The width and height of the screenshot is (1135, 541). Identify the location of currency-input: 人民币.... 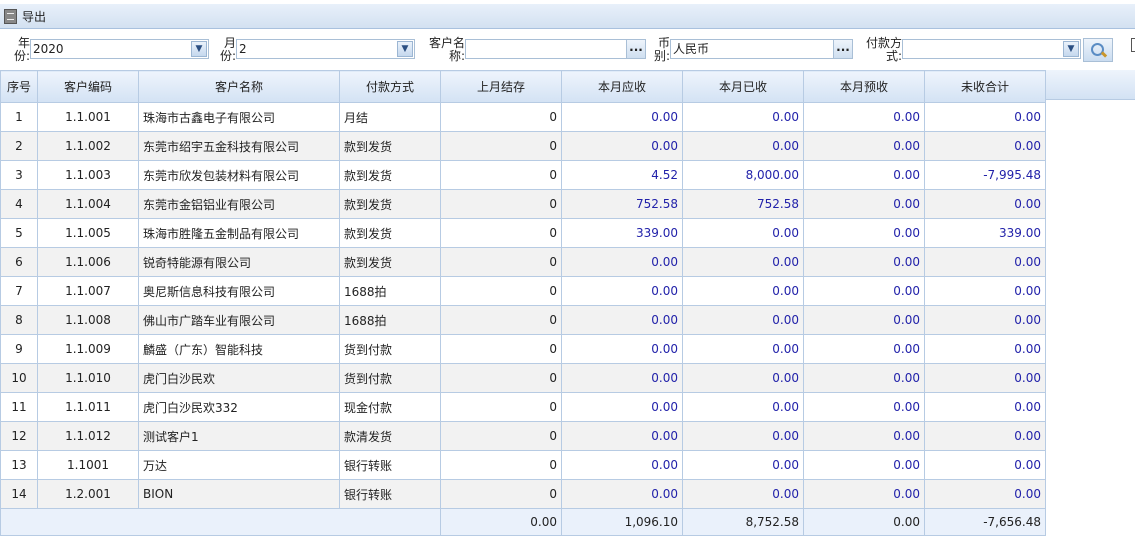
(761, 49).